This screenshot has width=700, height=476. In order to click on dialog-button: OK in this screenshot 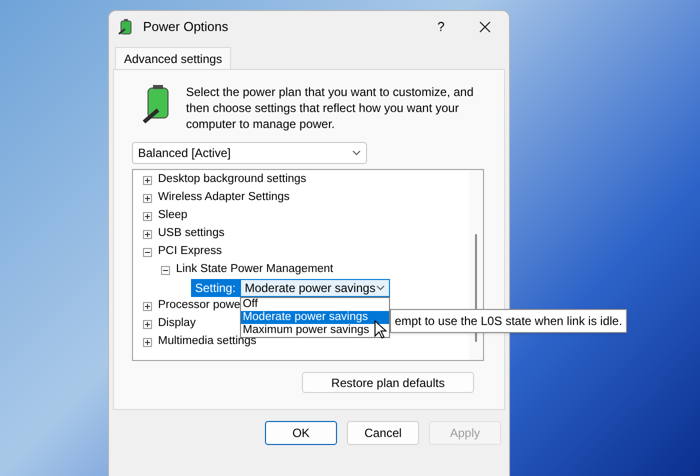, I will do `click(301, 433)`.